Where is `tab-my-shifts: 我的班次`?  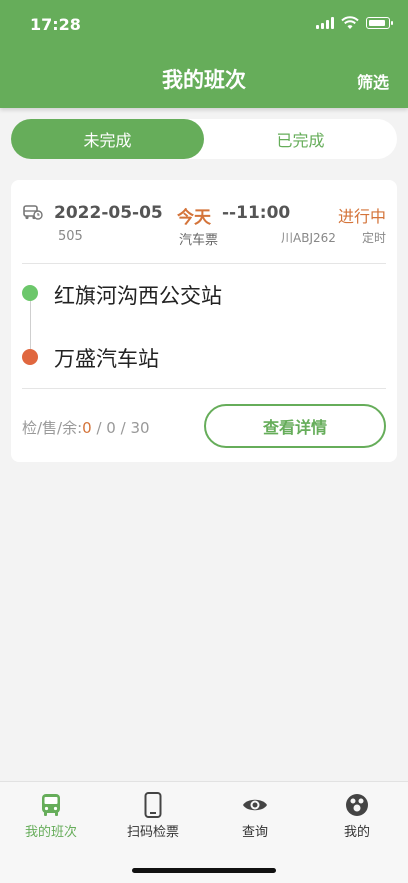
tab-my-shifts: 我的班次 is located at coordinates (51, 813).